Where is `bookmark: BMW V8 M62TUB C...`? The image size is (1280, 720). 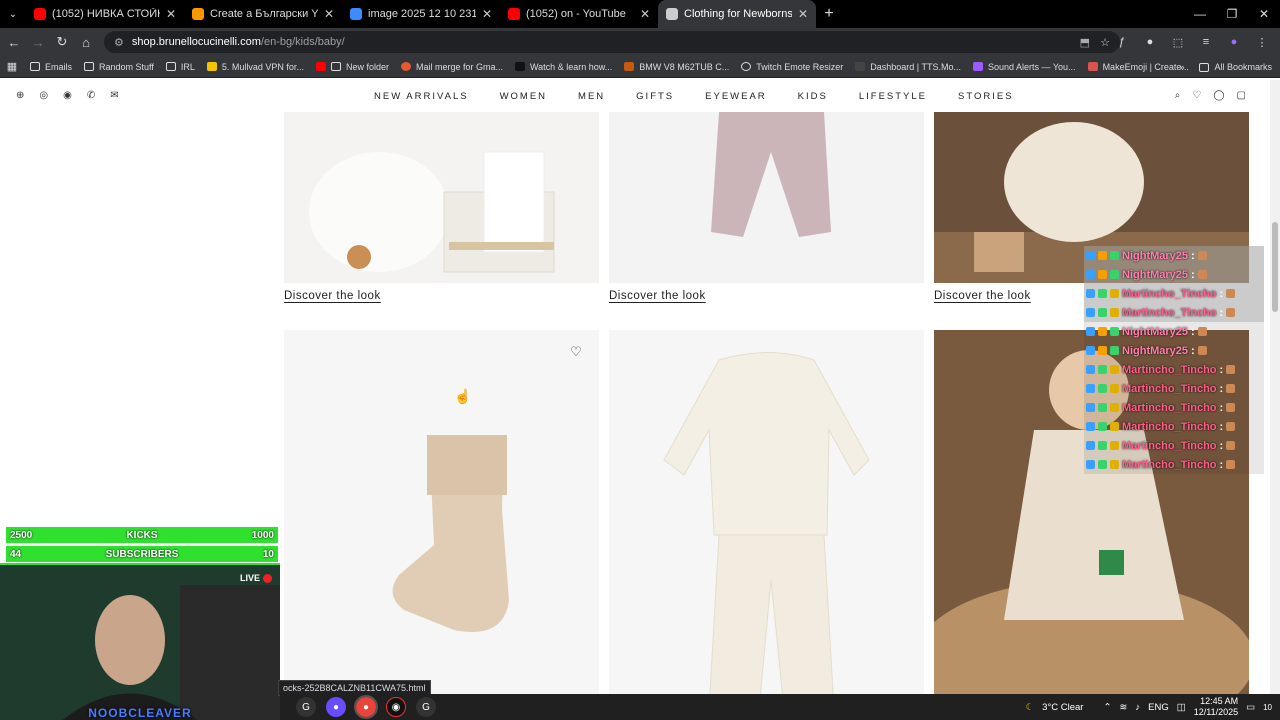 bookmark: BMW V8 M62TUB C... is located at coordinates (676, 67).